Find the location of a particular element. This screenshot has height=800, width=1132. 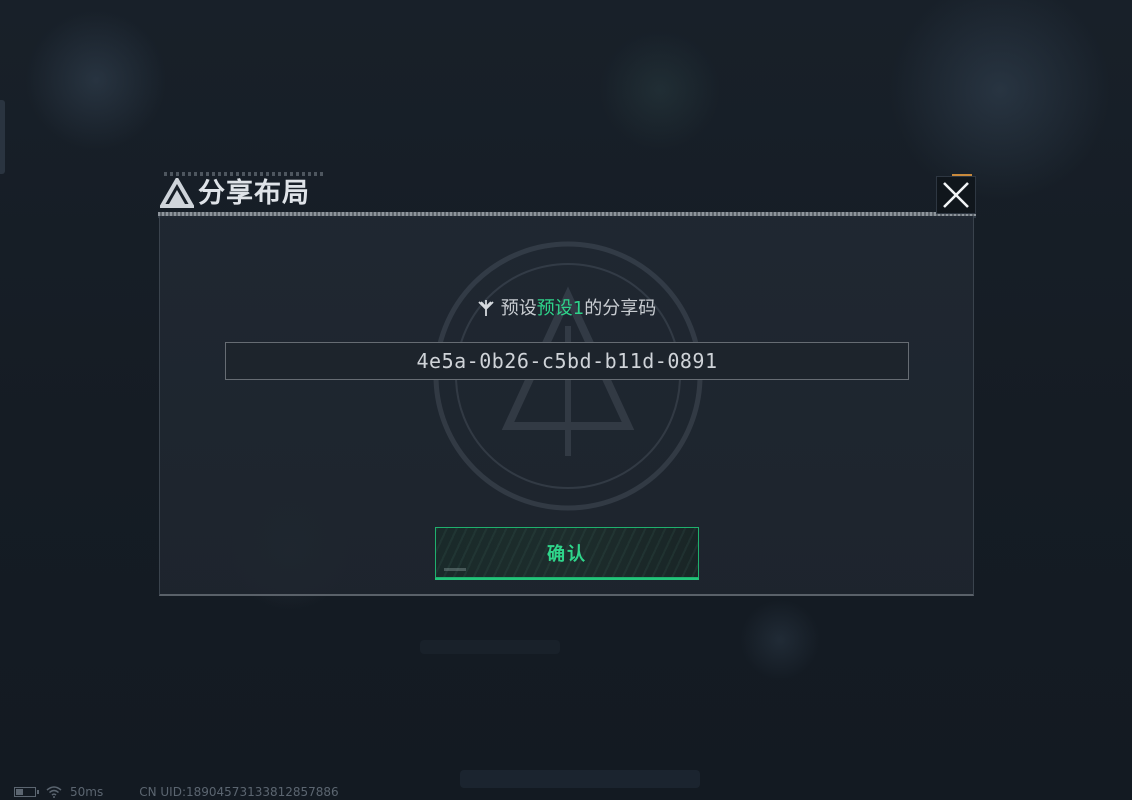

confirm-button: 确认 is located at coordinates (567, 553).